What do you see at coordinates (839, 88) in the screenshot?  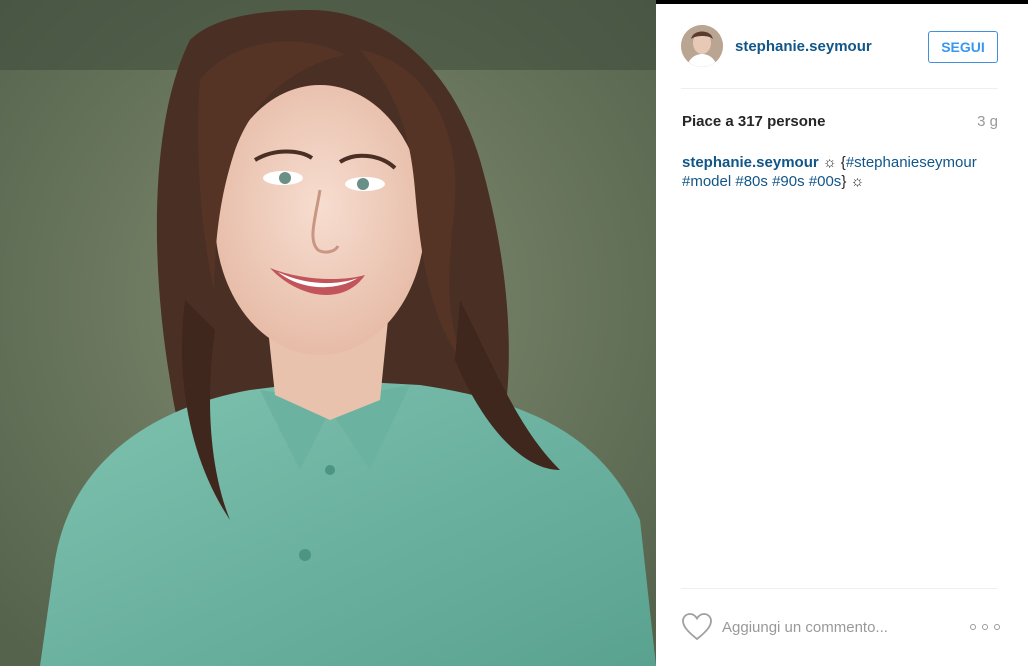 I see `header-divider` at bounding box center [839, 88].